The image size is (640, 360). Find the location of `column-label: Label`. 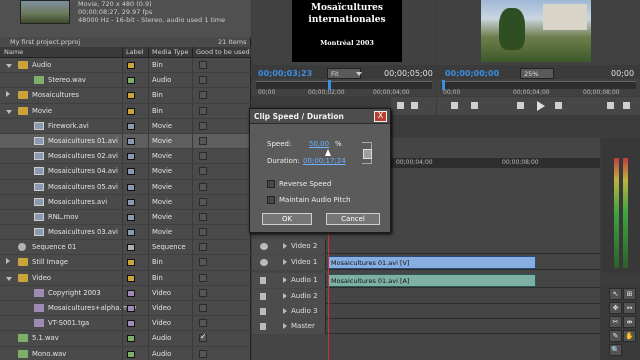

column-label: Label is located at coordinates (135, 52).